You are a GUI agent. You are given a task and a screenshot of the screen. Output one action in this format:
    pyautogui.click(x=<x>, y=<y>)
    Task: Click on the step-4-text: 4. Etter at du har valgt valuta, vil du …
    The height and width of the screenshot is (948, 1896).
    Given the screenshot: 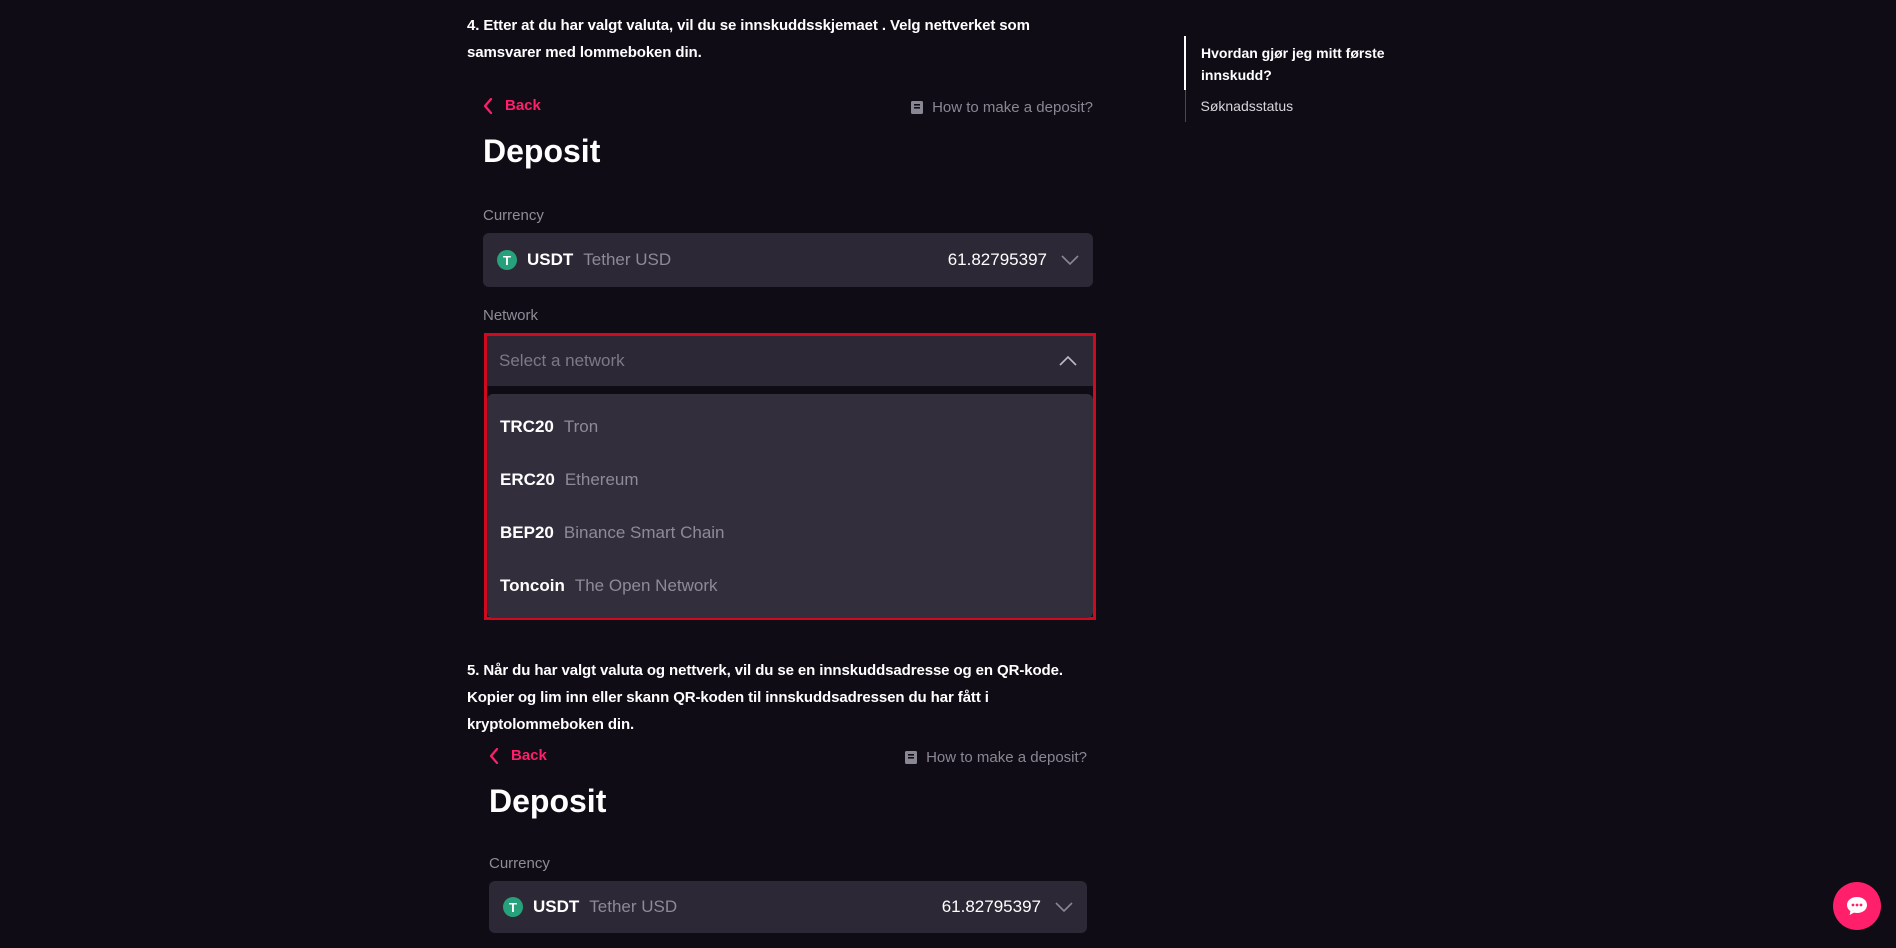 What is the action you would take?
    pyautogui.click(x=748, y=39)
    